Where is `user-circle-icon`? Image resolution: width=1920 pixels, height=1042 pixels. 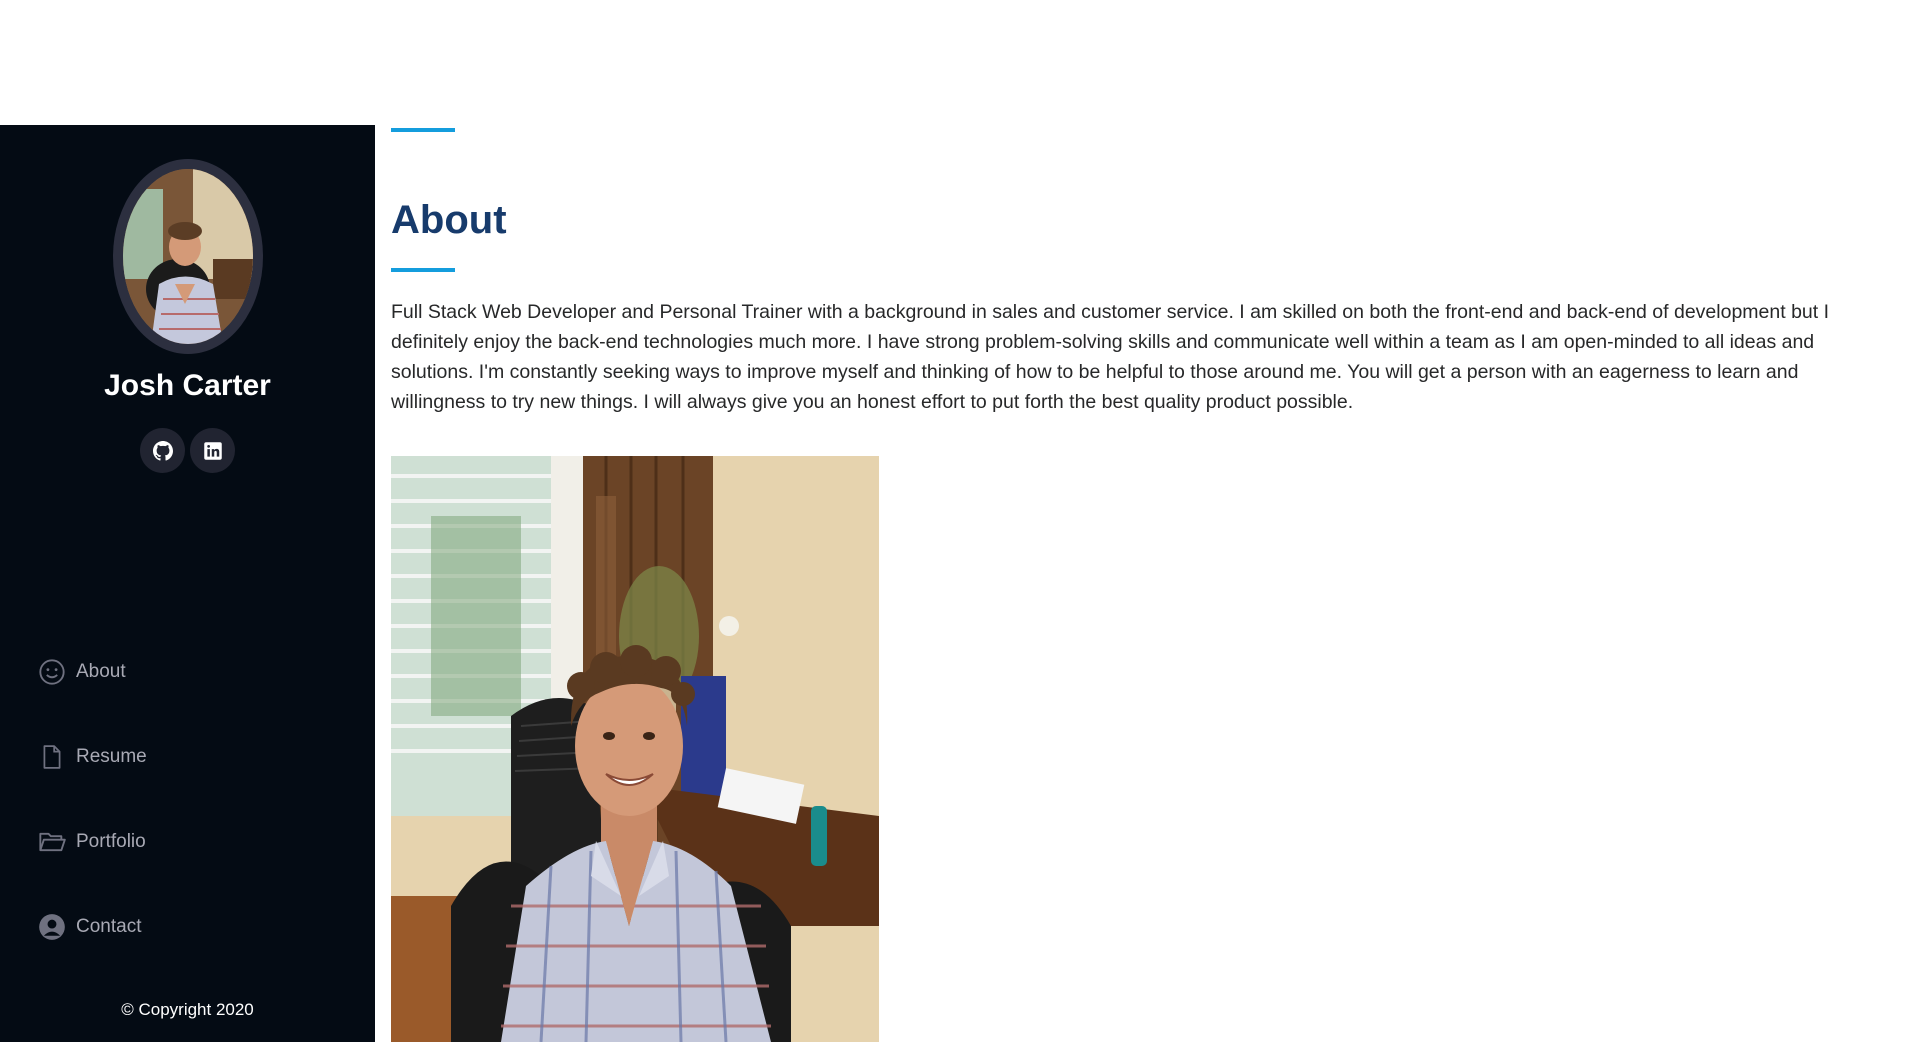 user-circle-icon is located at coordinates (52, 927).